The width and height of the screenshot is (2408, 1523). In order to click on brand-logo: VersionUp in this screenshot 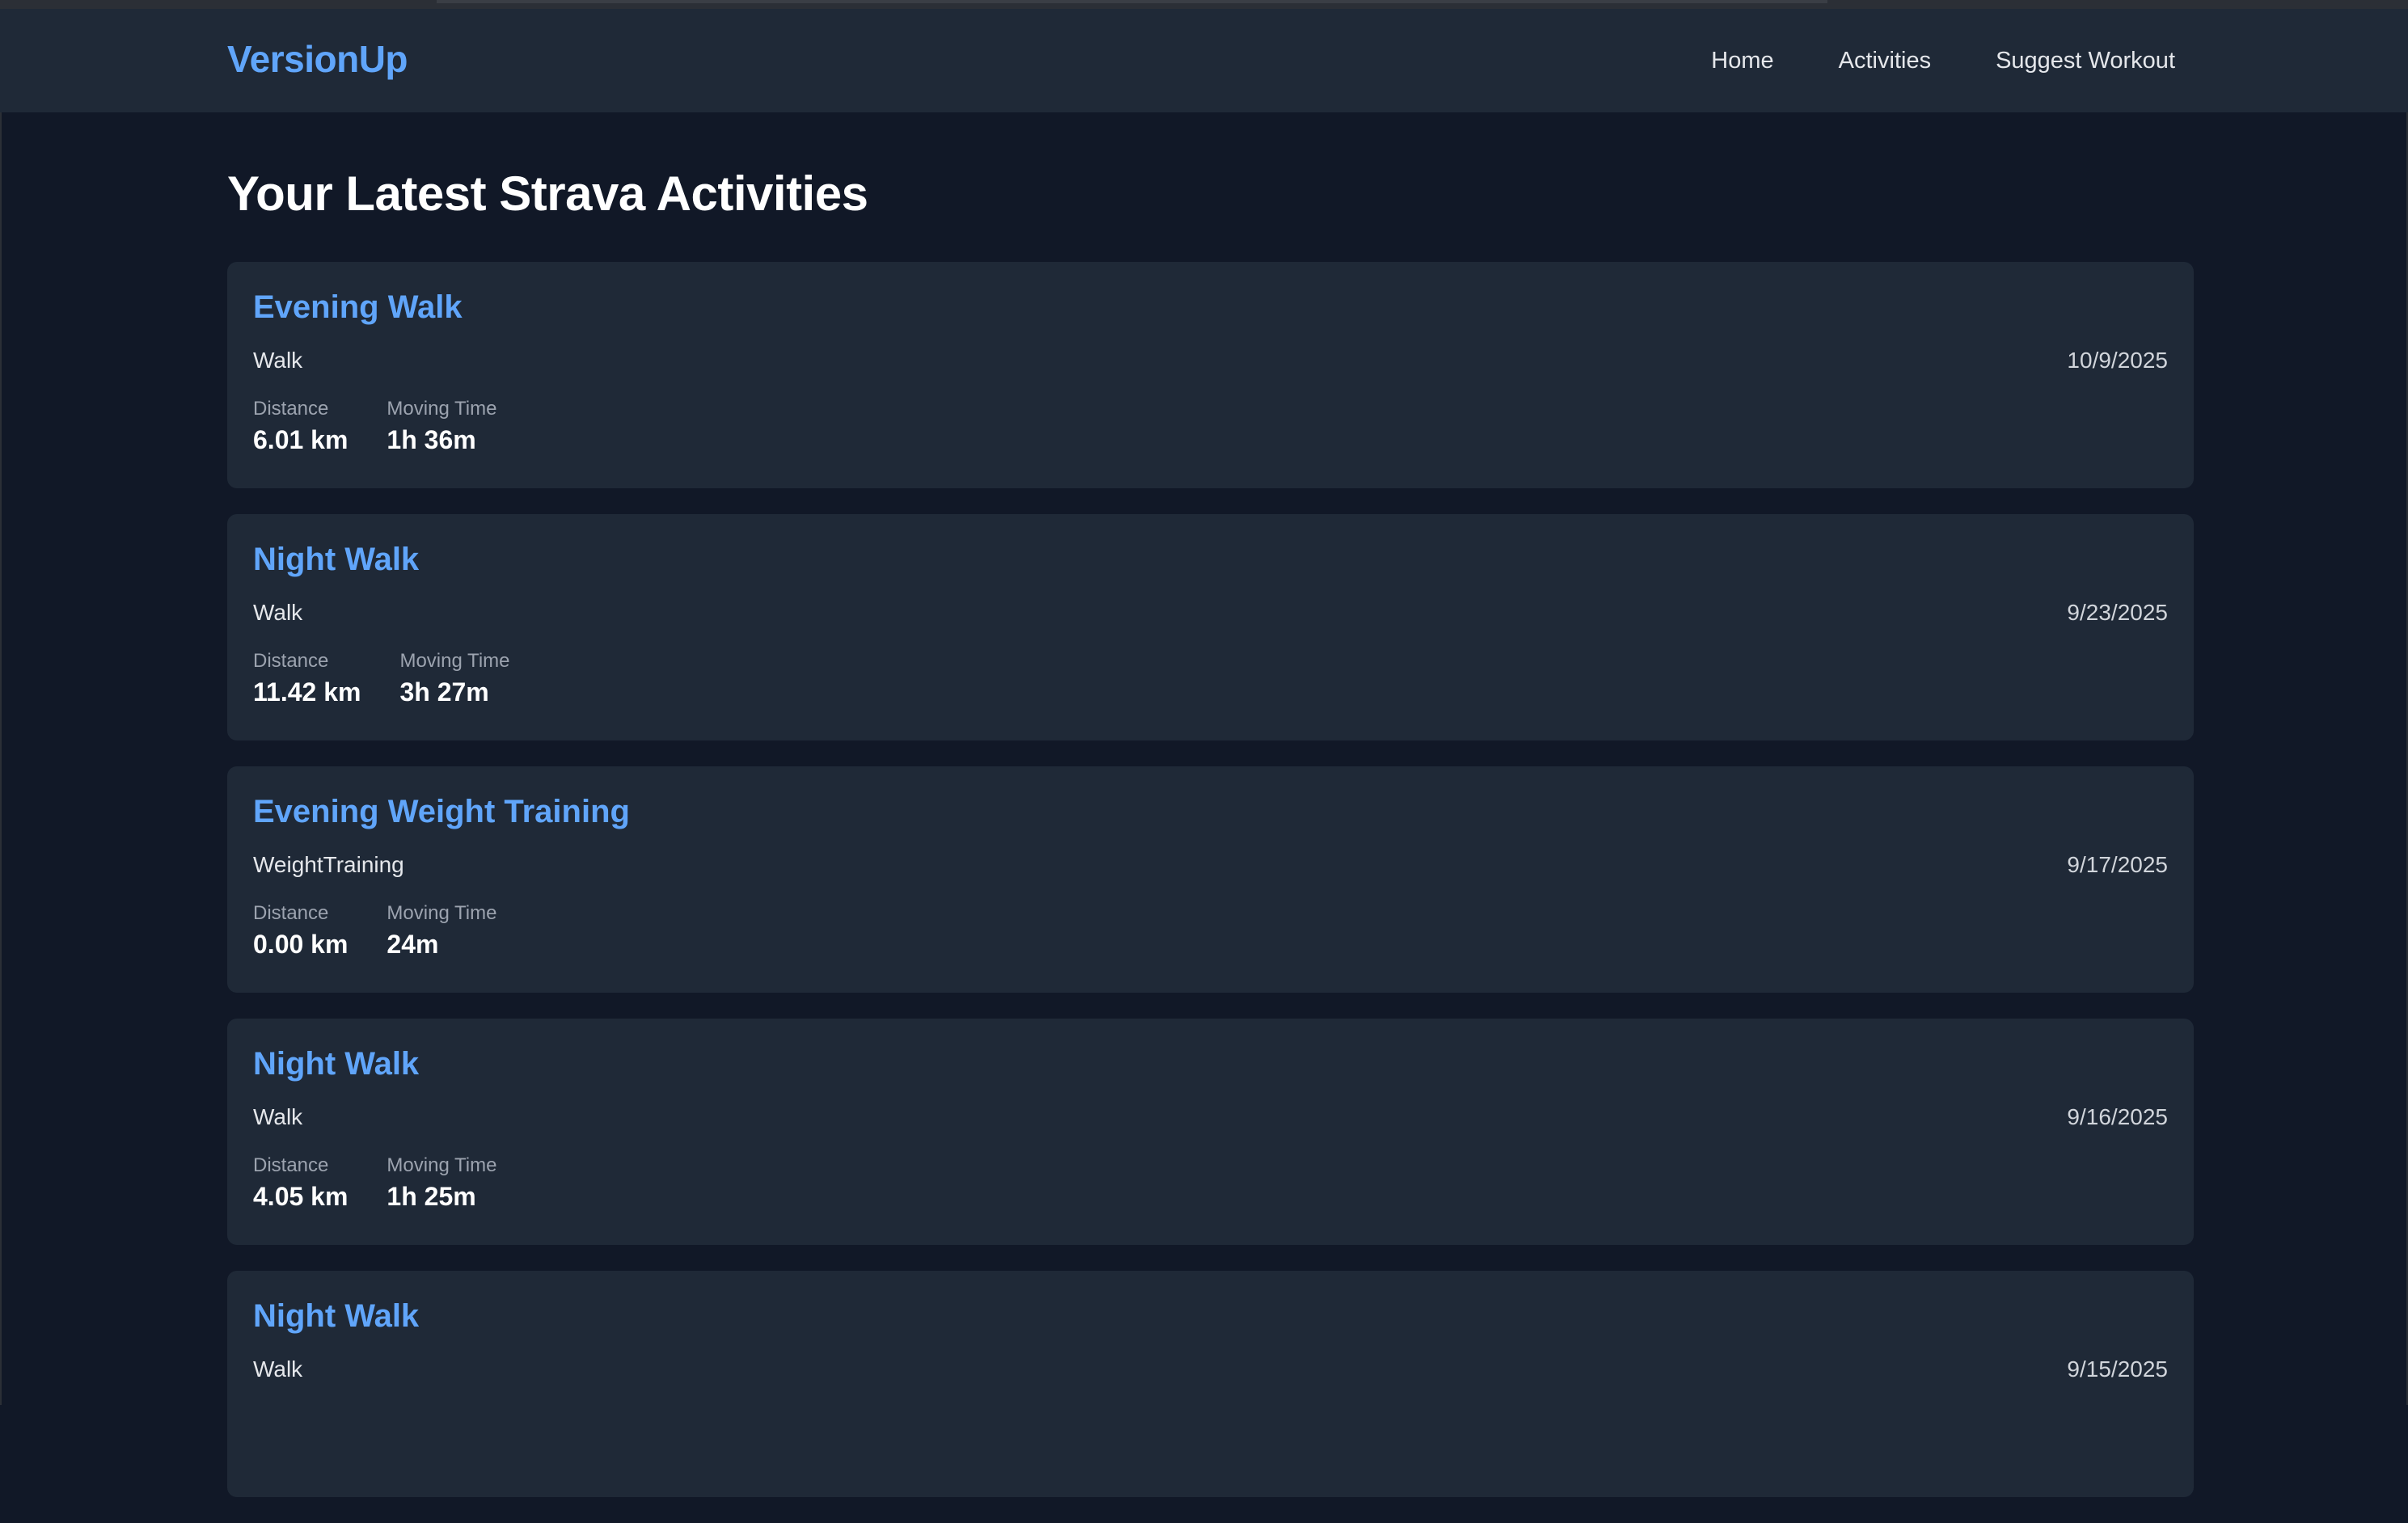, I will do `click(317, 59)`.